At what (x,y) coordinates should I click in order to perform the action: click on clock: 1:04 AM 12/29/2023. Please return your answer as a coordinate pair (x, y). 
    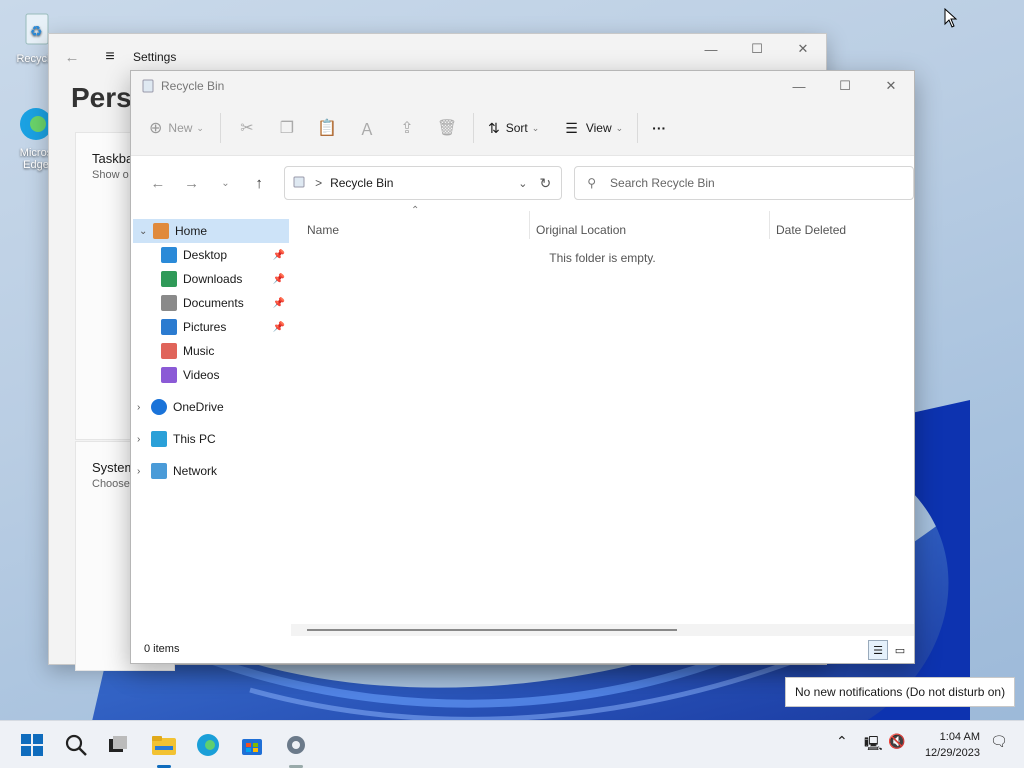
    Looking at the image, I should click on (952, 745).